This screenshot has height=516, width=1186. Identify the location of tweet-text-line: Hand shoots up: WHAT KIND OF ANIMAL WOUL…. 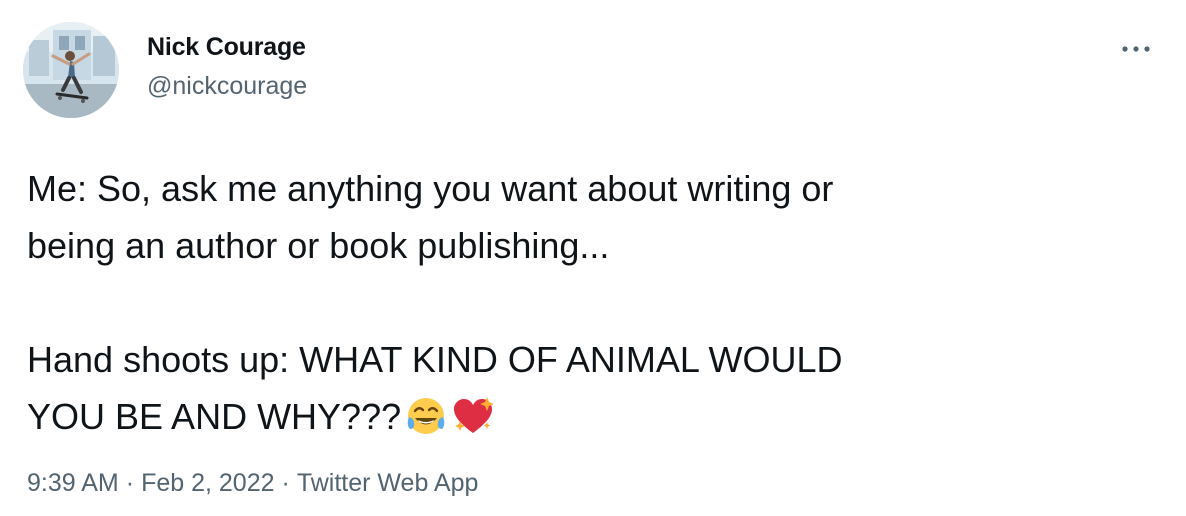
(435, 359).